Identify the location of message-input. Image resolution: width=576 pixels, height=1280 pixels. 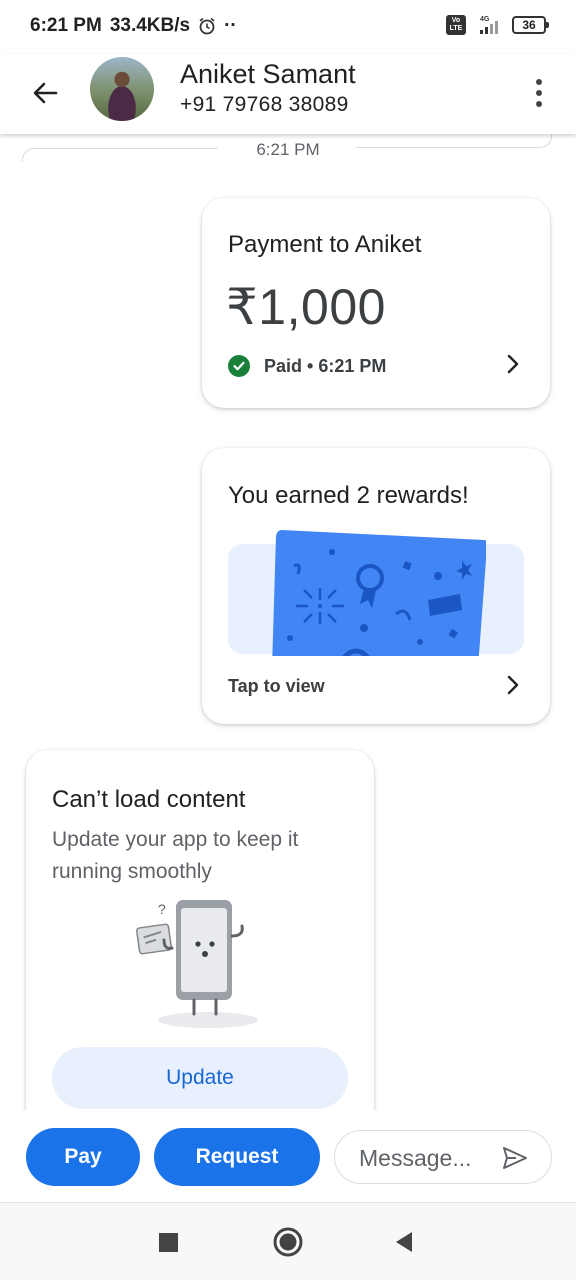
(424, 1158).